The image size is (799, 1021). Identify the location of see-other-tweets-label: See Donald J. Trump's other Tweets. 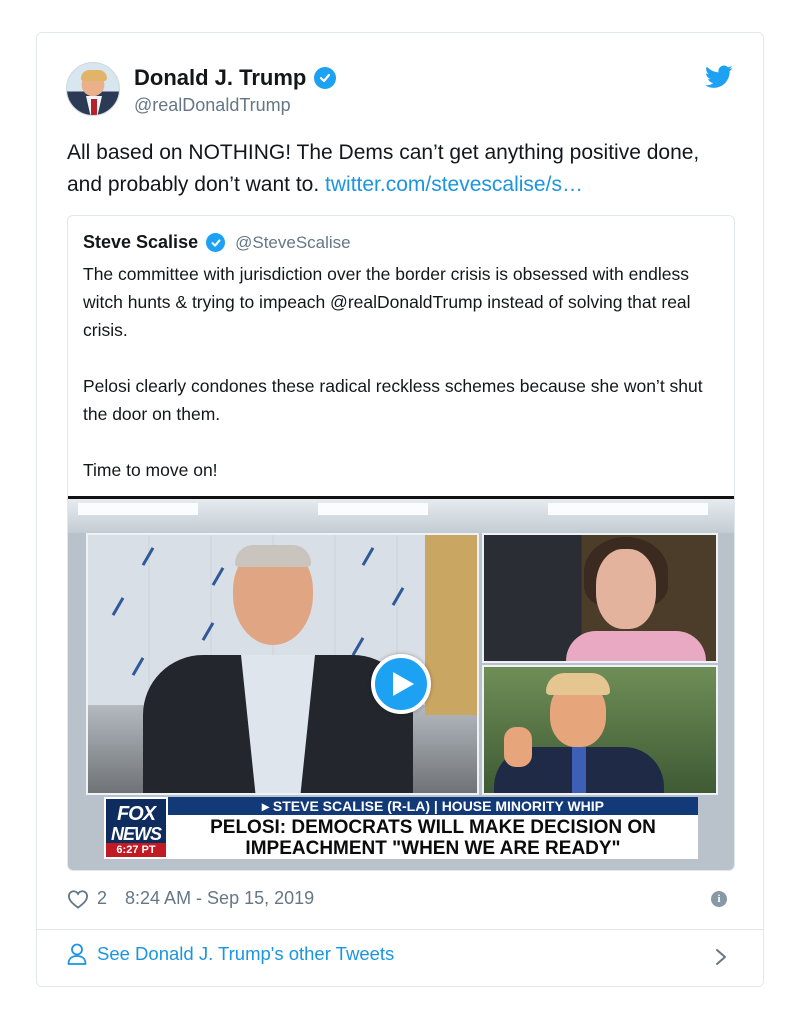
(245, 954).